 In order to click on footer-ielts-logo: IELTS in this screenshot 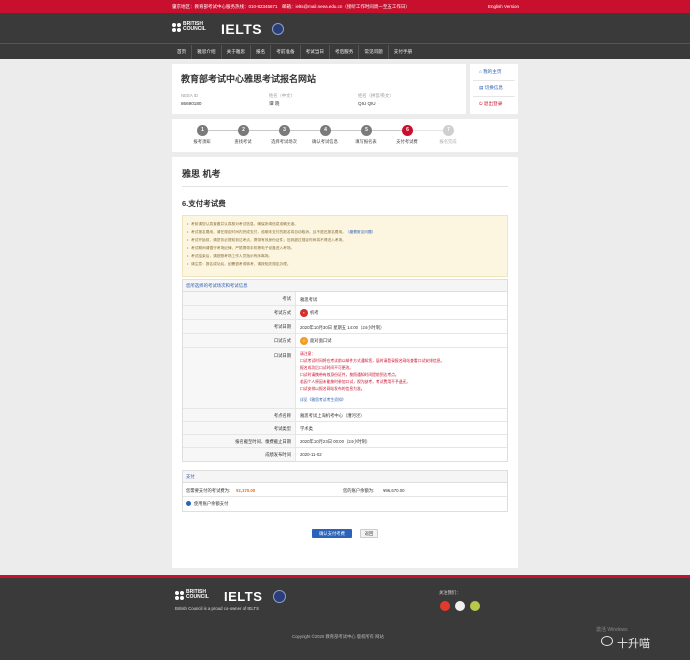, I will do `click(243, 596)`.